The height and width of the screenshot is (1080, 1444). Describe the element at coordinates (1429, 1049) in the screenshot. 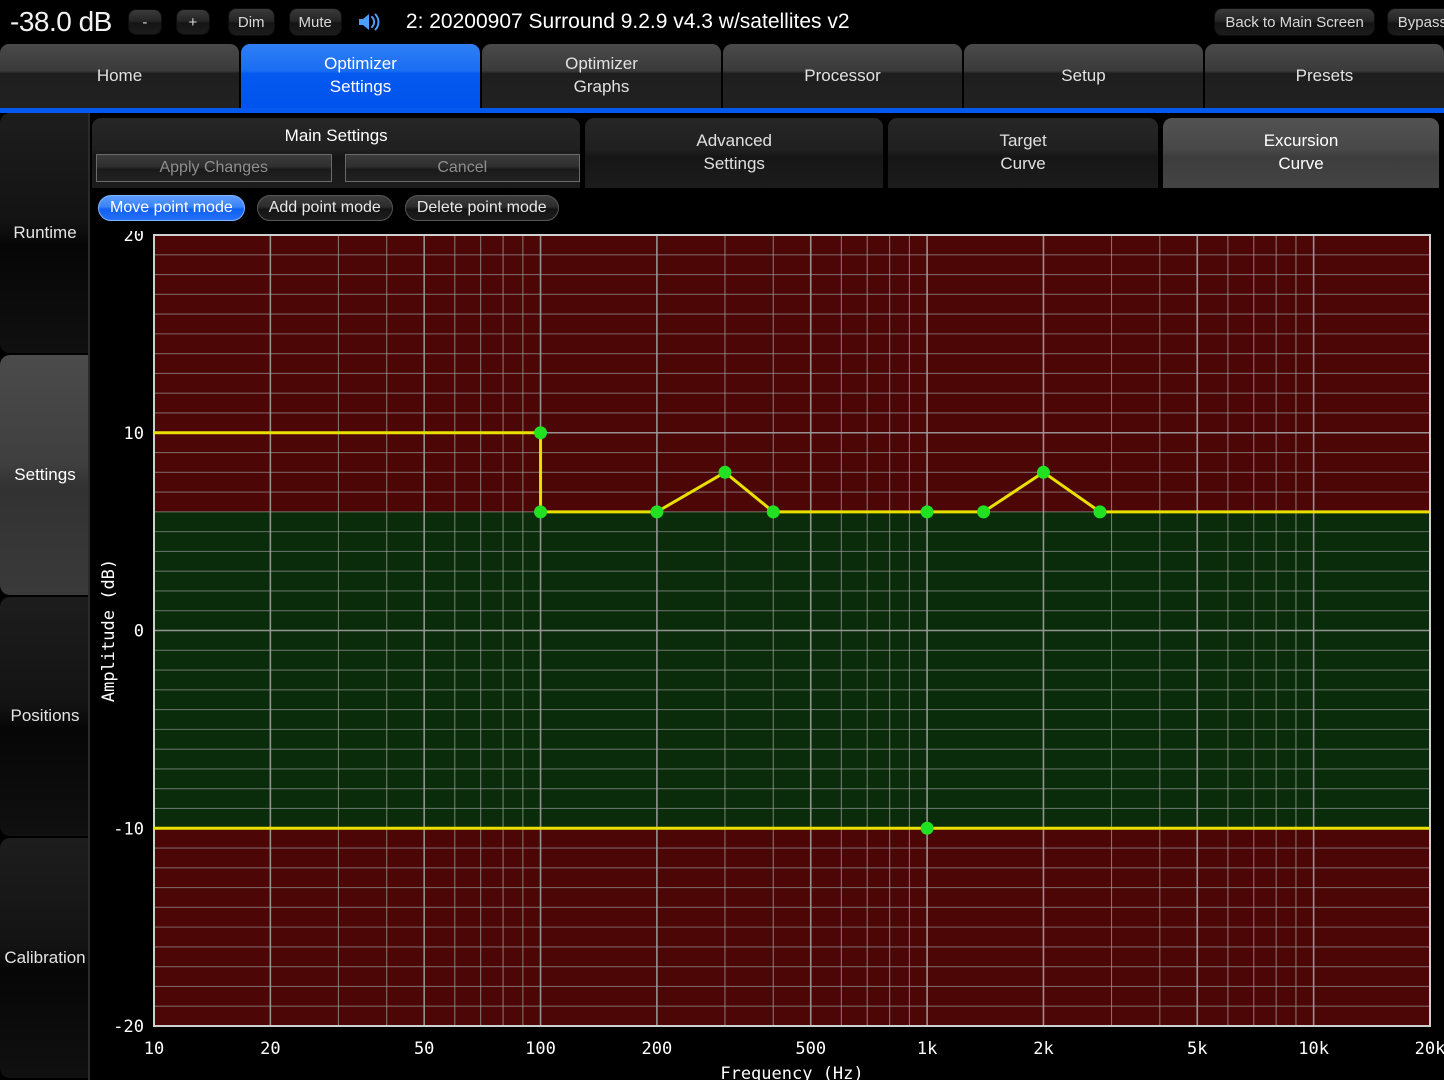

I see `x-axis-tick-label: 20k` at that location.